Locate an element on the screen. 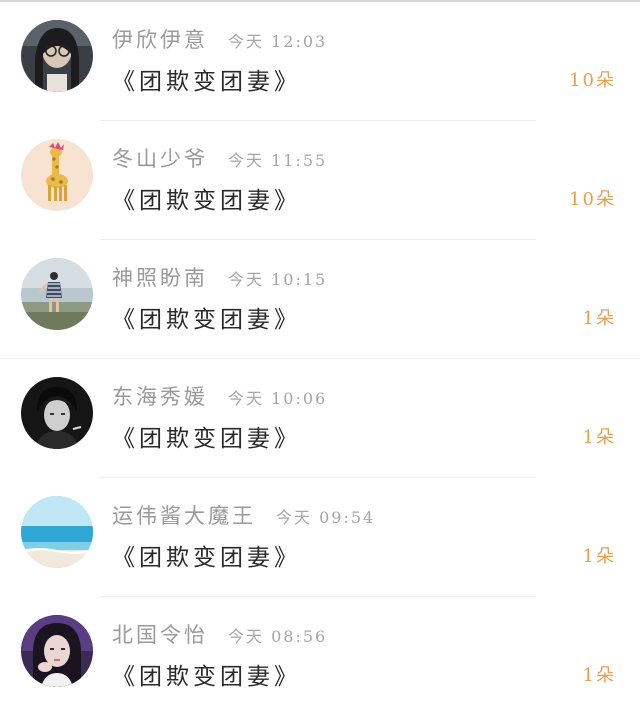  send-time: 今天 10:15 is located at coordinates (278, 279).